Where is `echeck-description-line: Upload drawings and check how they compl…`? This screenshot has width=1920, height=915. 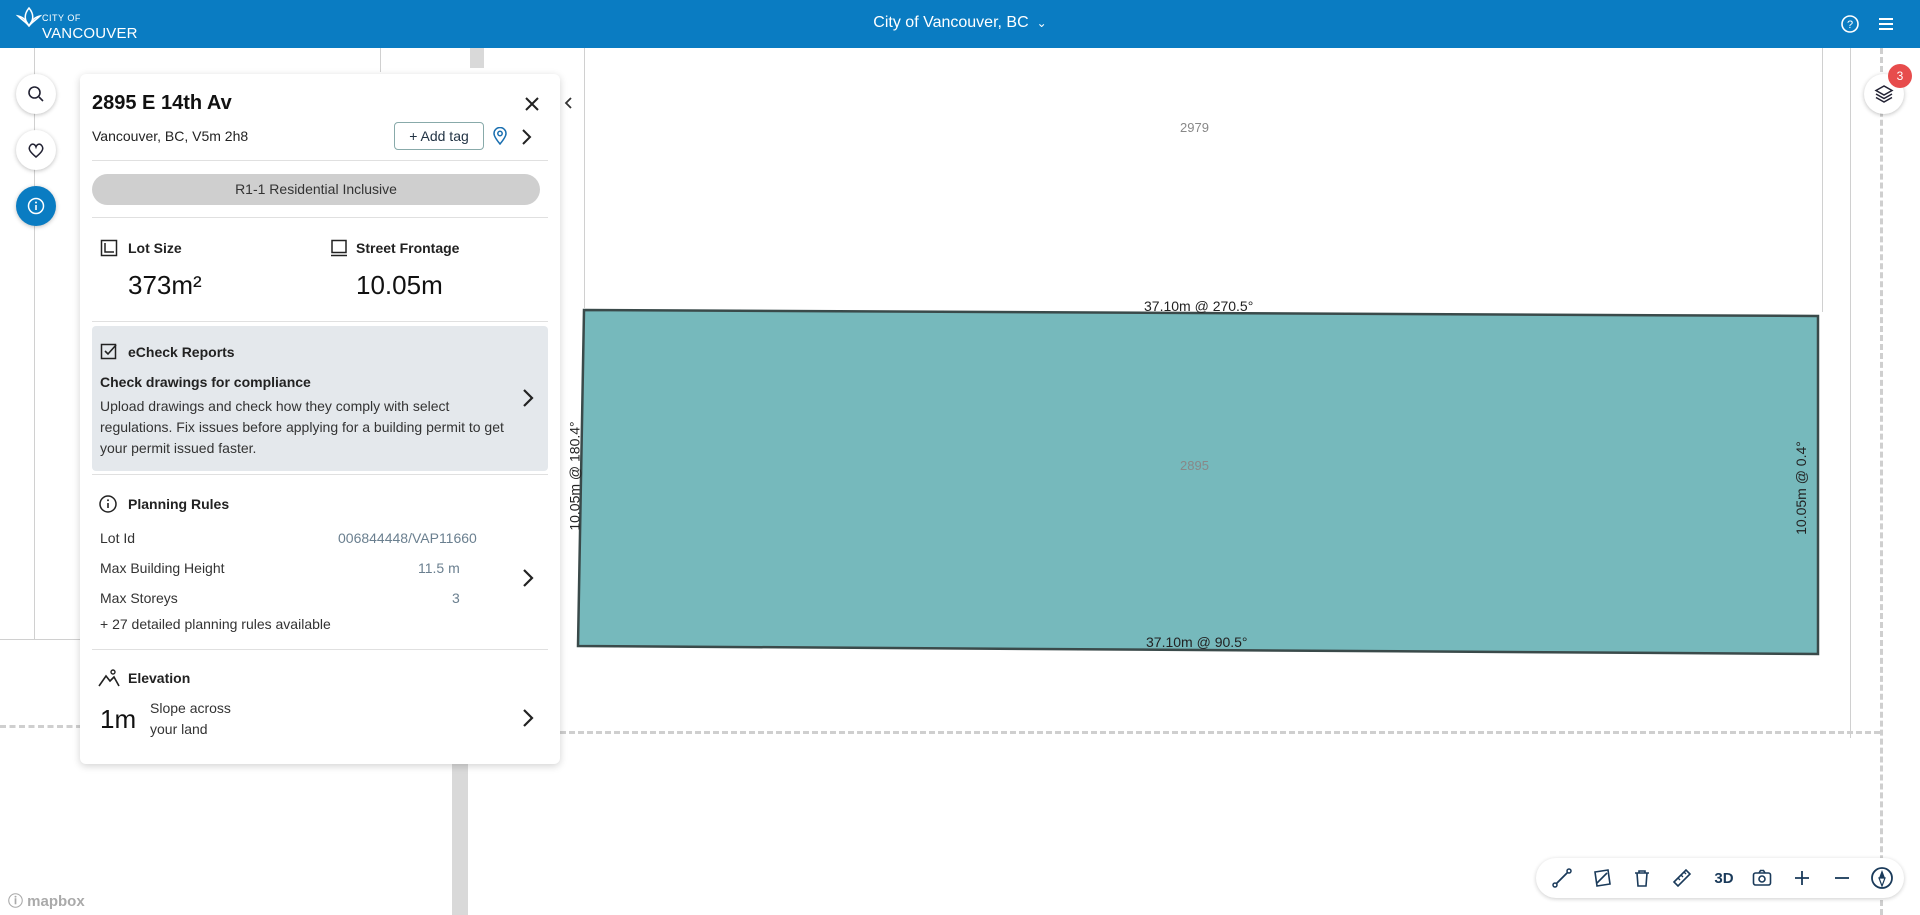
echeck-description-line: Upload drawings and check how they compl… is located at coordinates (275, 406).